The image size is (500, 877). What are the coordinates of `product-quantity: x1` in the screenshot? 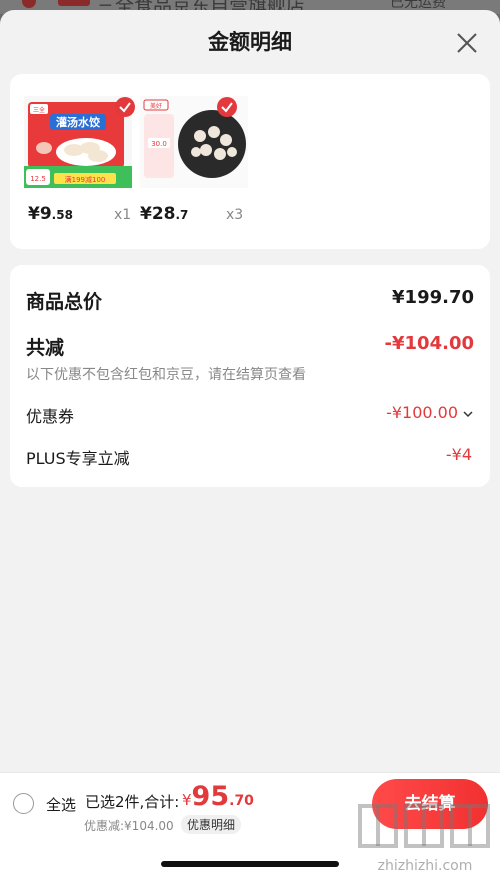 It's located at (123, 215).